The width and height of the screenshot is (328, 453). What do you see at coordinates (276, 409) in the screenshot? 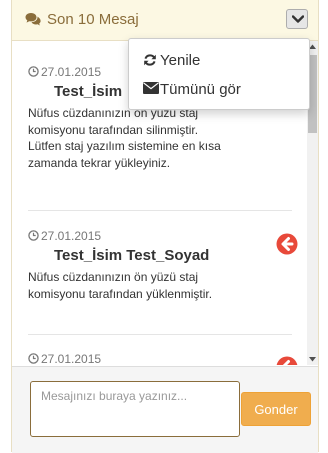
I see `send-button: Gonder` at bounding box center [276, 409].